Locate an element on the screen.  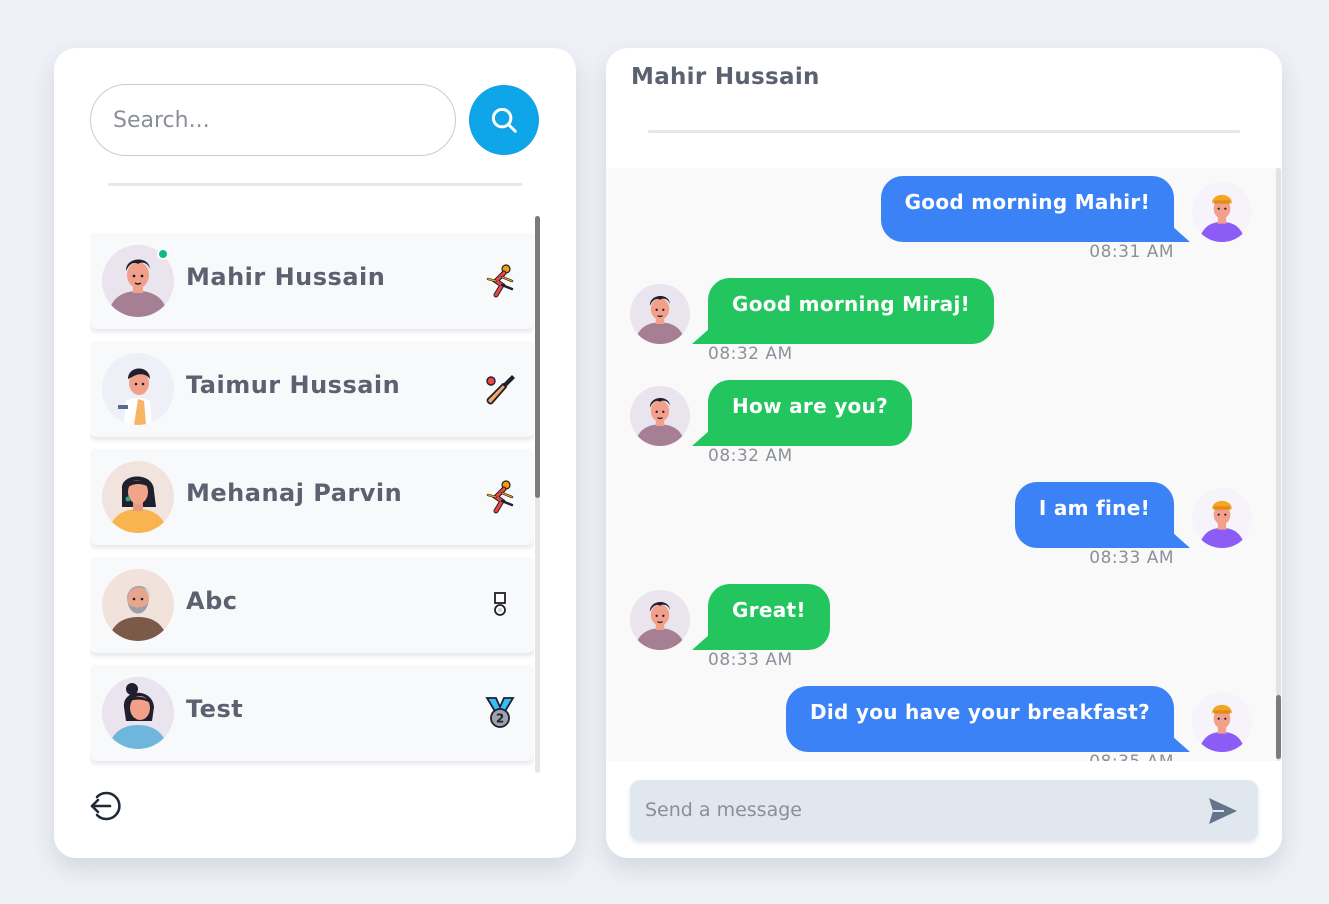
search-button is located at coordinates (504, 120).